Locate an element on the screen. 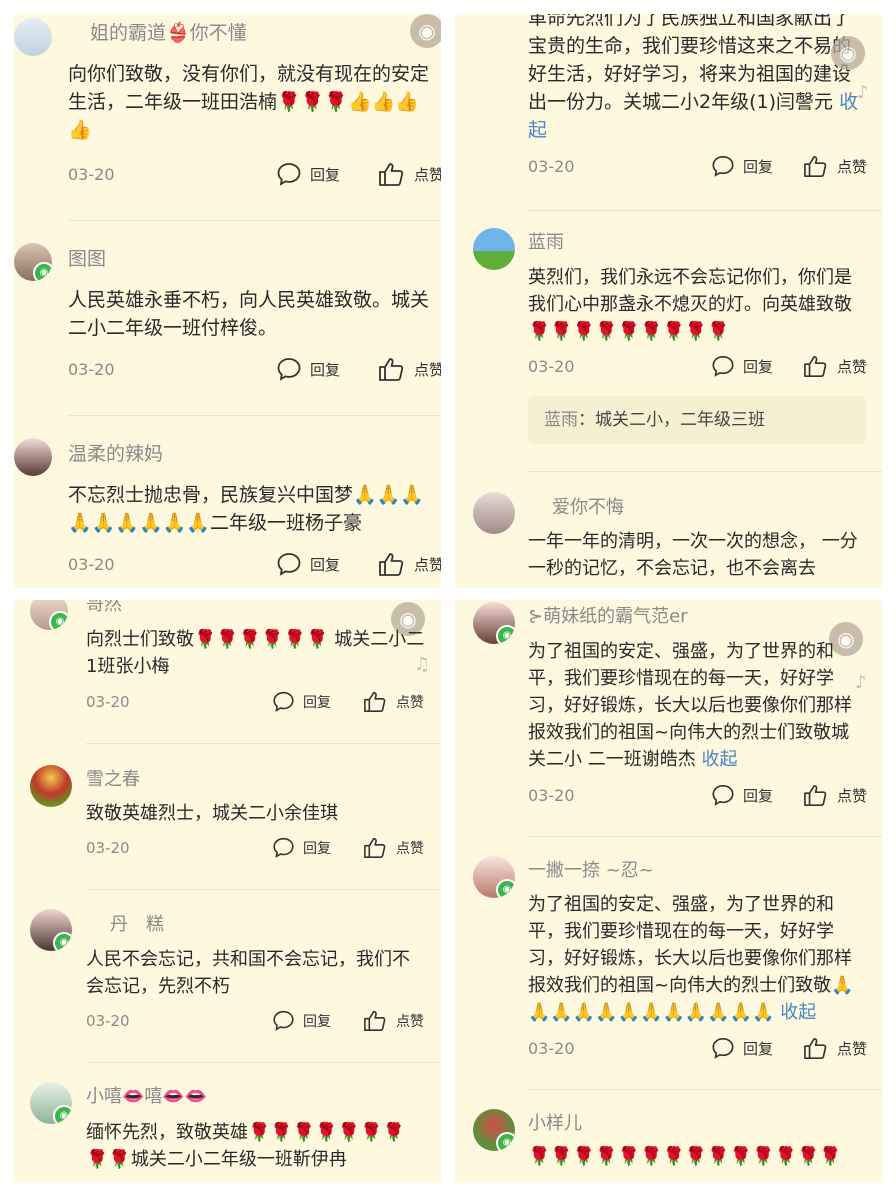 This screenshot has height=1195, width=896. comment-author: 蓝雨 is located at coordinates (546, 241).